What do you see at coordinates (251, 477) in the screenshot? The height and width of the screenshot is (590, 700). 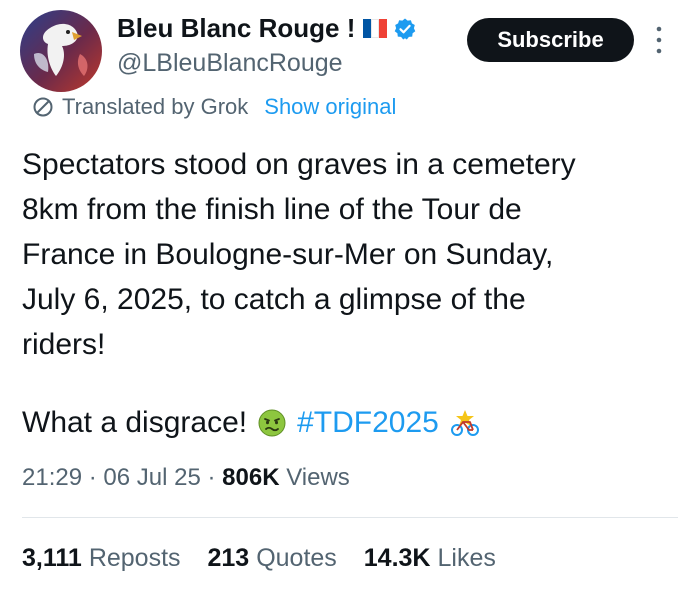 I see `views-count: 806K` at bounding box center [251, 477].